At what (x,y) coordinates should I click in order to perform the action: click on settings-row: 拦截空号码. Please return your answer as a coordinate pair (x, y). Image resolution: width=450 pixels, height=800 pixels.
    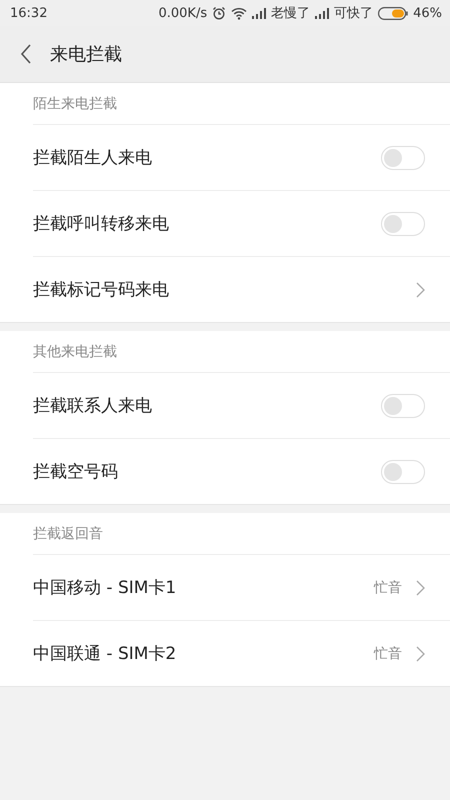
    Looking at the image, I should click on (241, 471).